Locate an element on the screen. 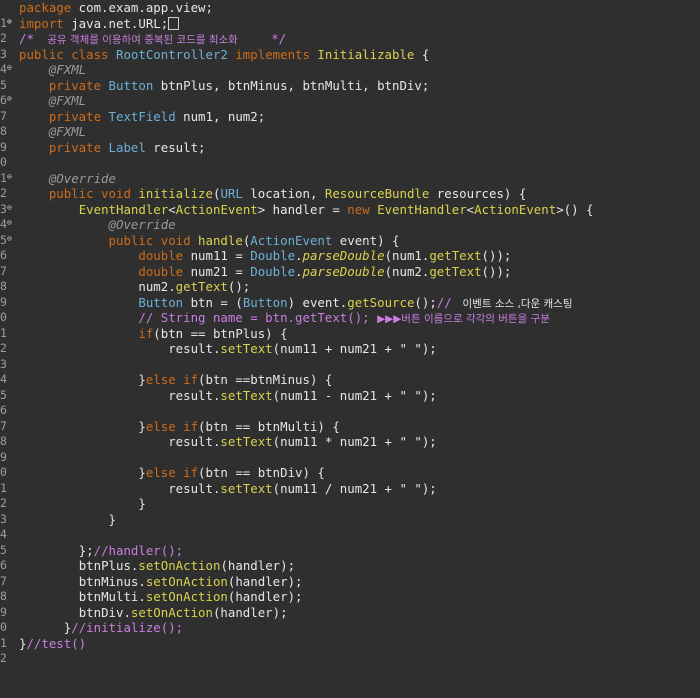  code-line-31: 1 }else if(btn == btnDiv) { is located at coordinates (350, 480).